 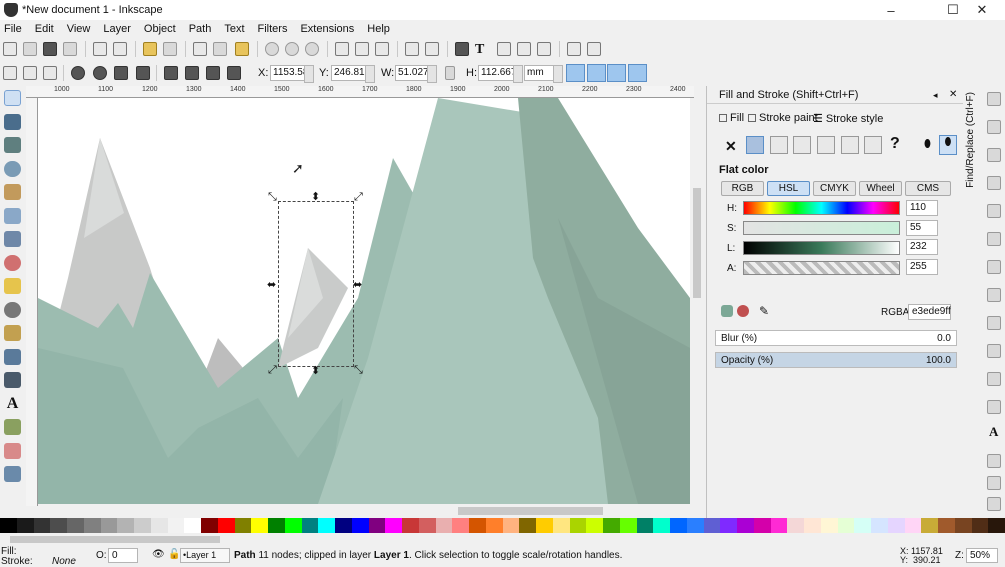 What do you see at coordinates (821, 208) in the screenshot?
I see `hue-slider` at bounding box center [821, 208].